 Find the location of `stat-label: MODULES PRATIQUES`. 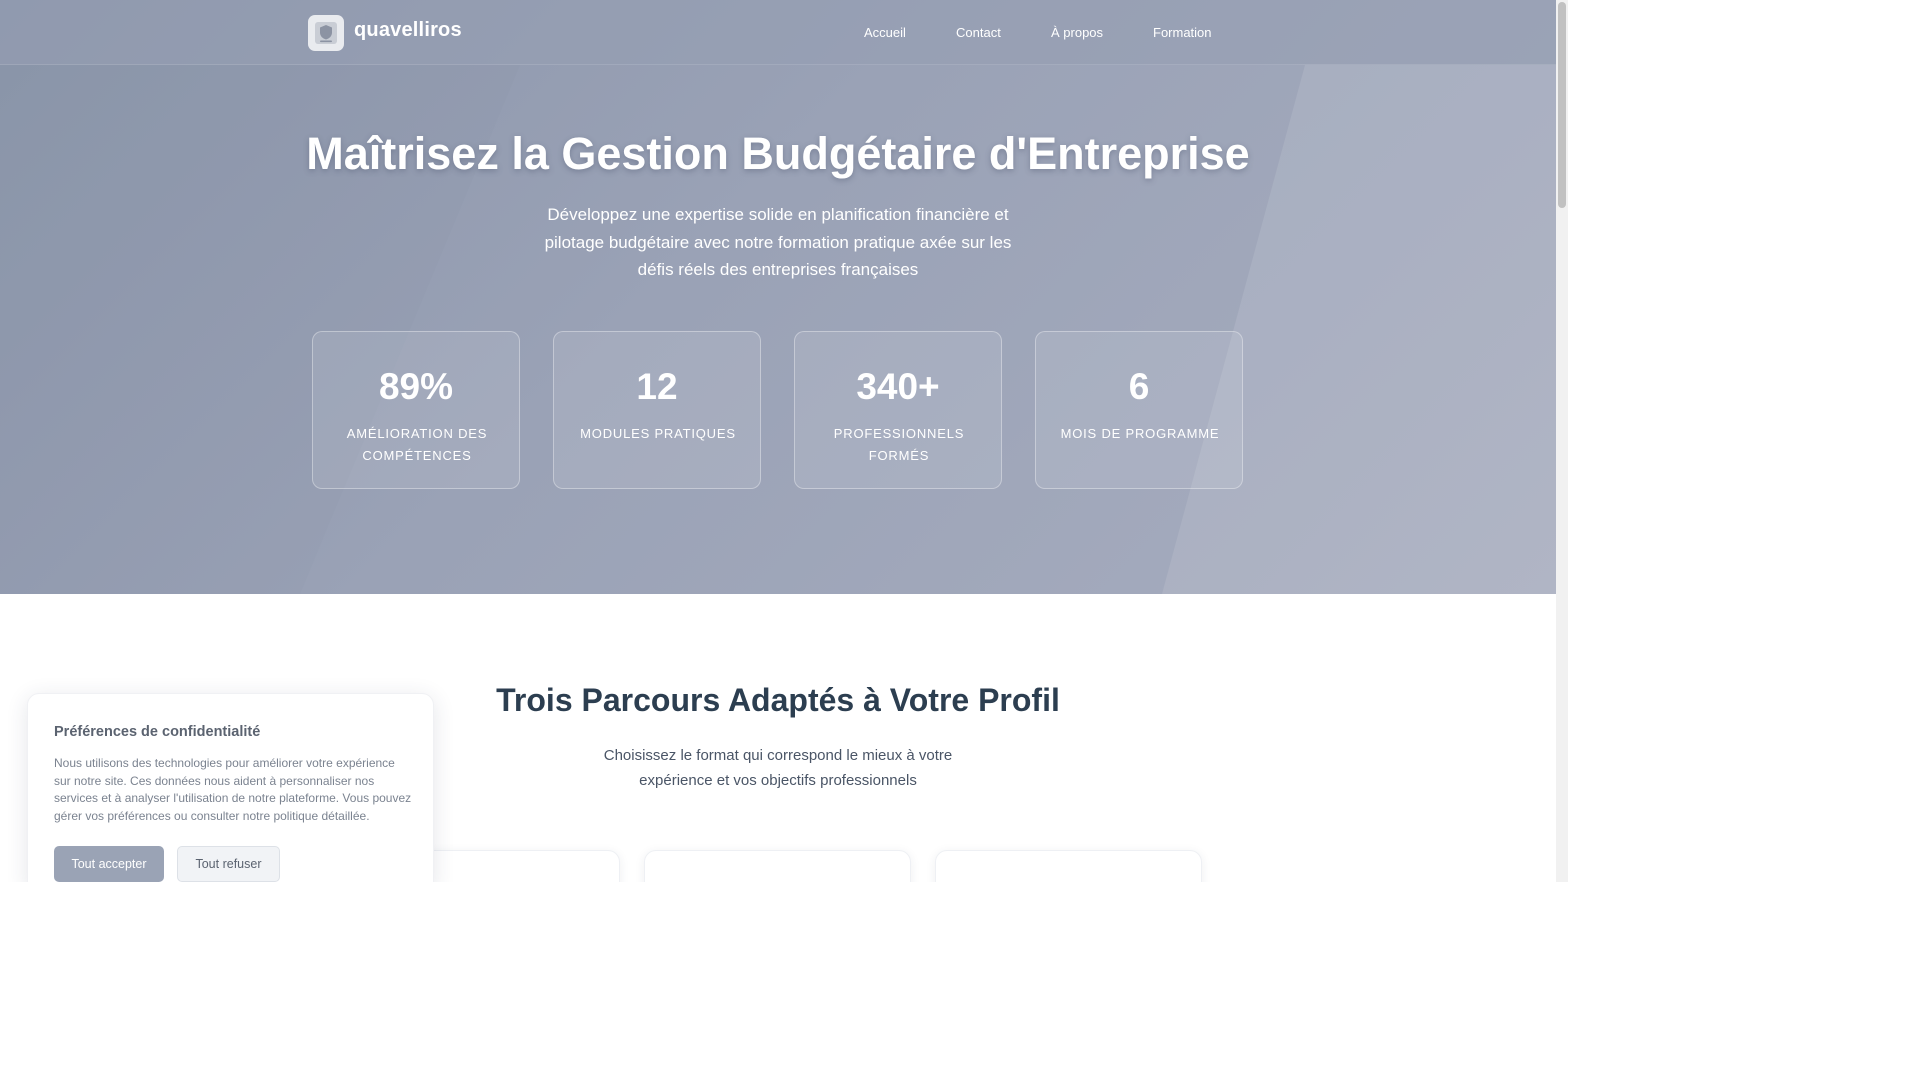

stat-label: MODULES PRATIQUES is located at coordinates (658, 433).